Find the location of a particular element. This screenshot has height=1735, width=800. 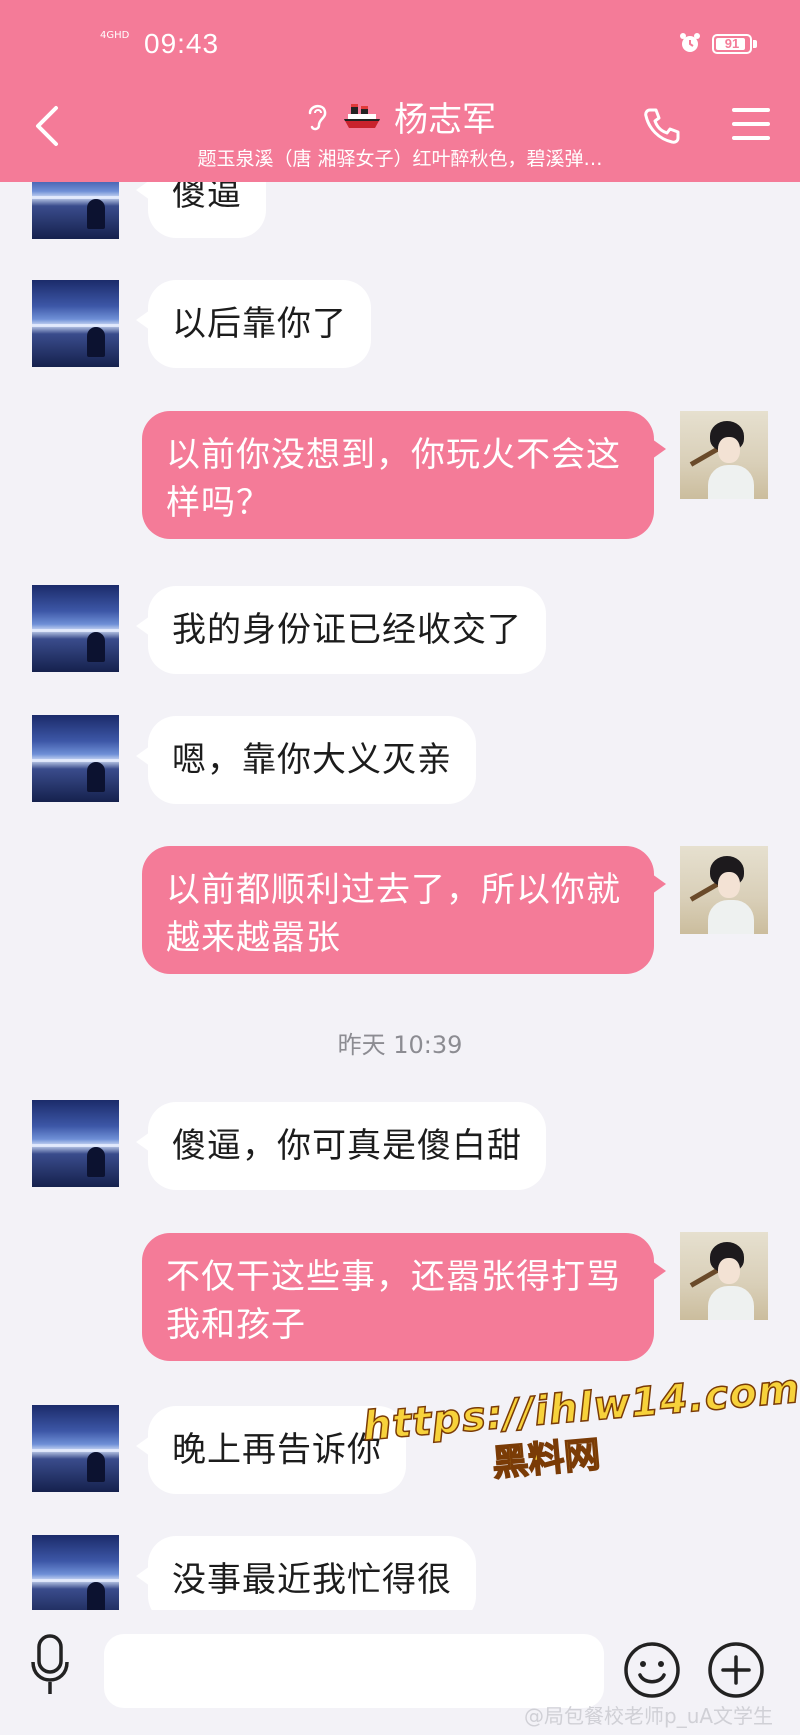

alarm-icon is located at coordinates (690, 42).